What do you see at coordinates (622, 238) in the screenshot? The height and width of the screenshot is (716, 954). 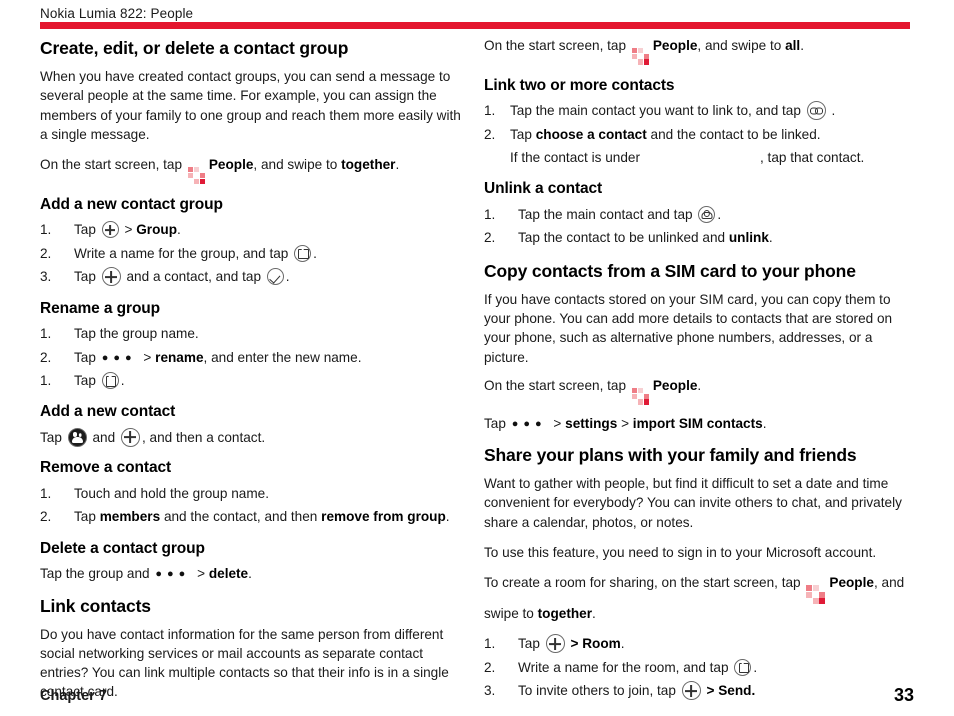 I see `step-text: Tap the contact to be unlinked and` at bounding box center [622, 238].